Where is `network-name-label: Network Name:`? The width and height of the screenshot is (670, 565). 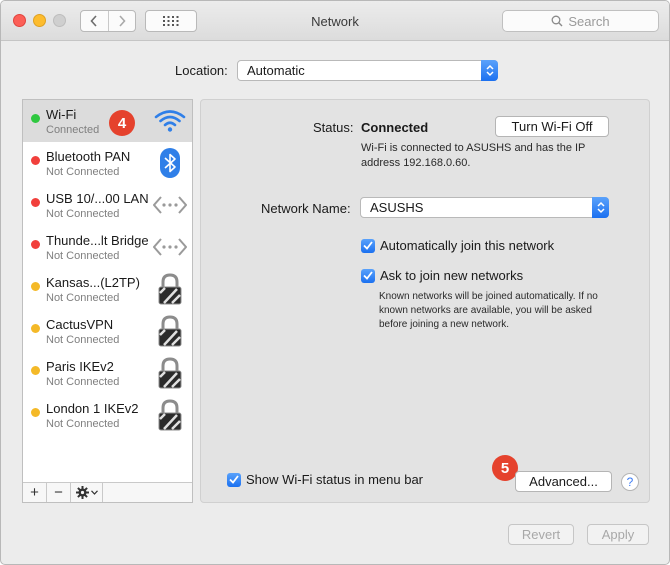 network-name-label: Network Name: is located at coordinates (306, 208).